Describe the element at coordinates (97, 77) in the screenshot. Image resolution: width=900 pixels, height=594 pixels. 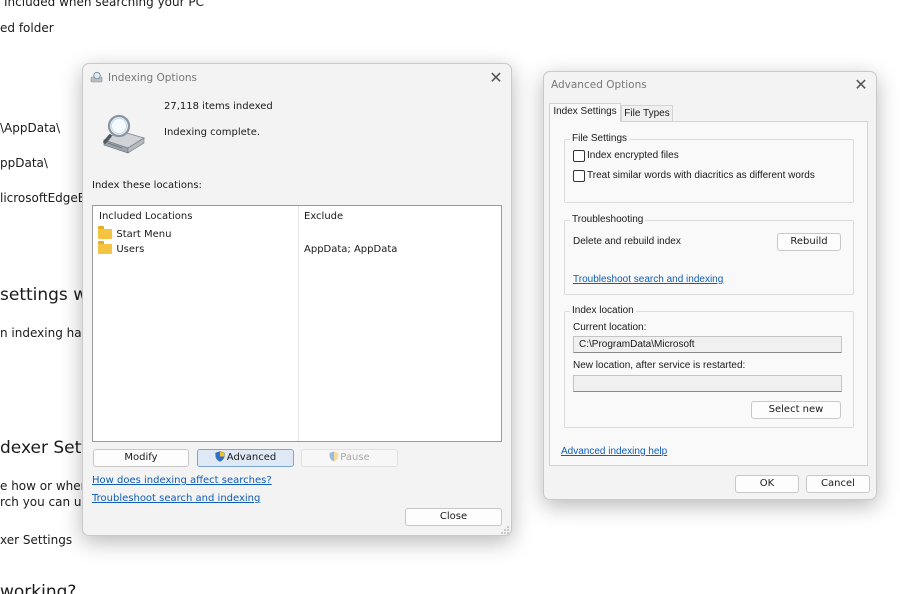
I see `indexing-options-app-icon` at that location.